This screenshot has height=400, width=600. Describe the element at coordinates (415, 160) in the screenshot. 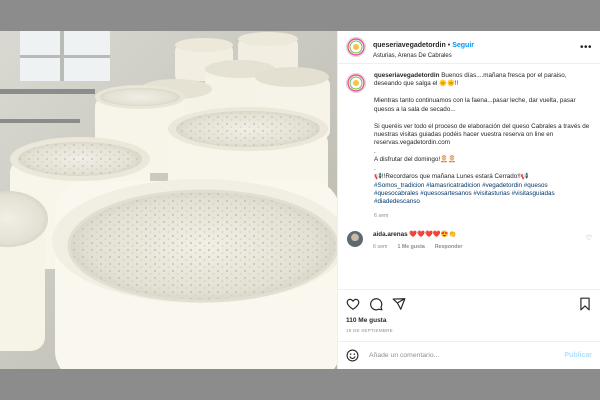

I see `caption-line: A disfrutar del domingo!🤶🤶` at that location.